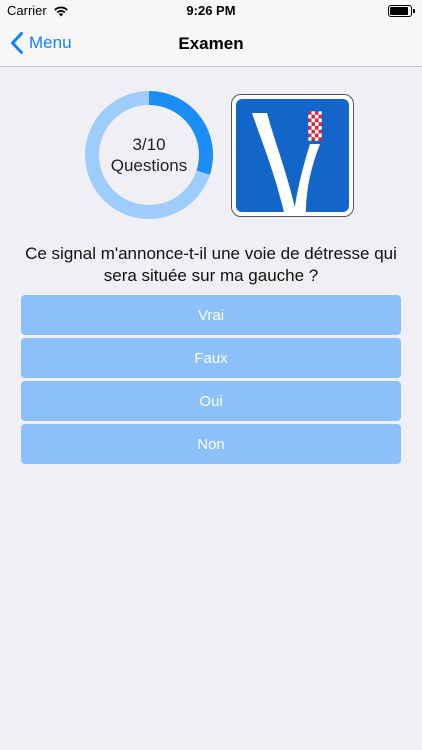 This screenshot has height=750, width=422. What do you see at coordinates (149, 155) in the screenshot?
I see `progress-label: 3/10 Questions` at bounding box center [149, 155].